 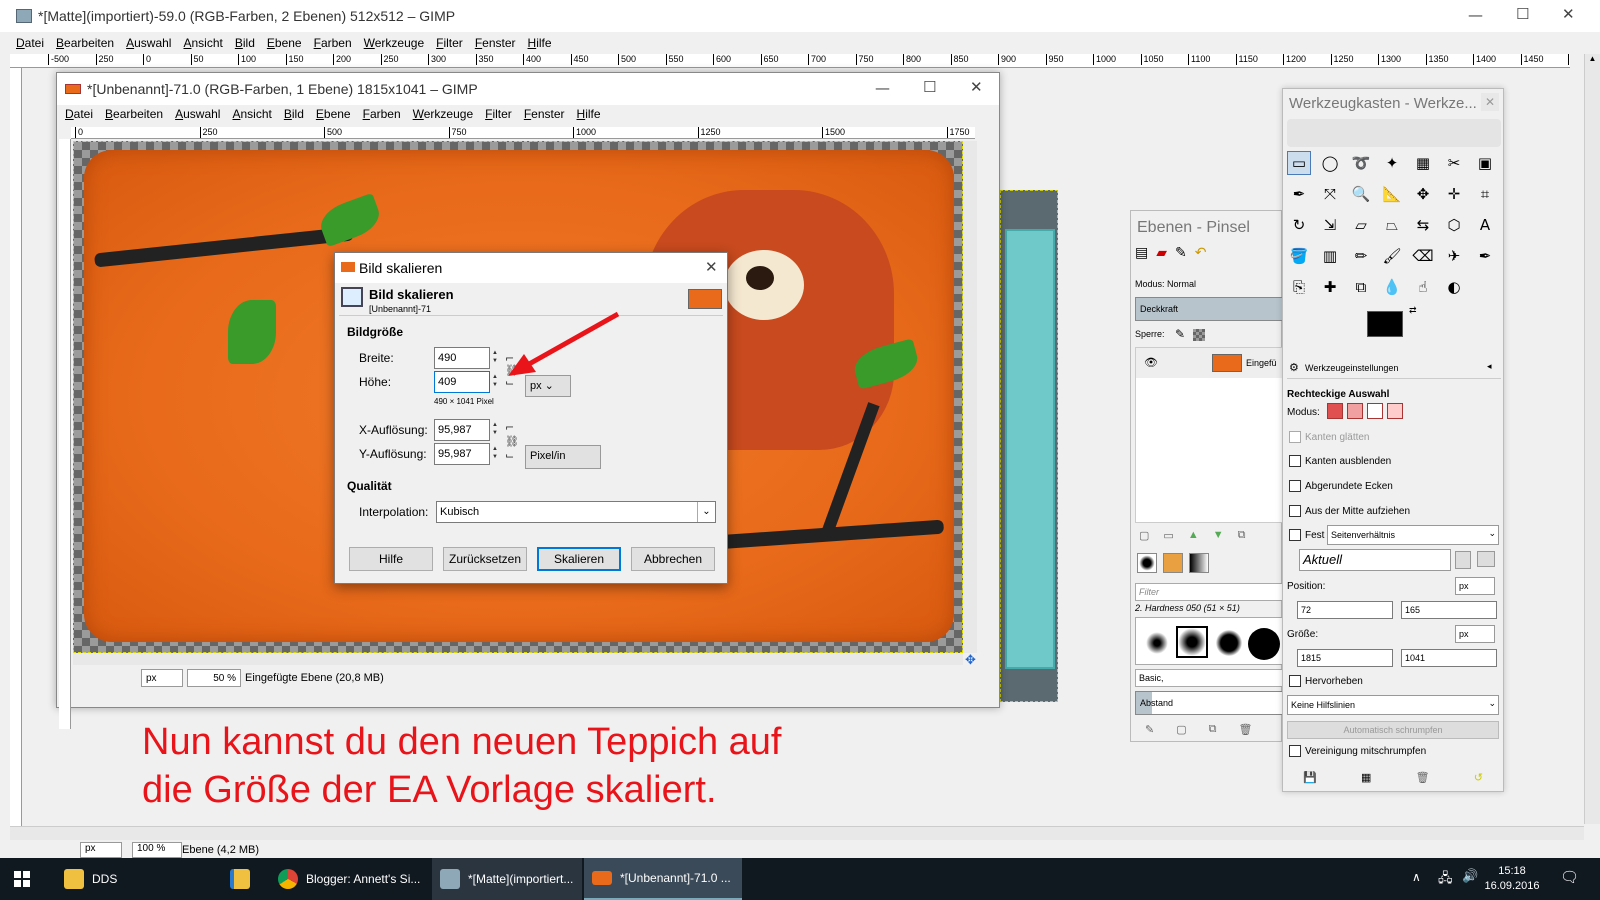 I want to click on move-icon: ✥, so click(x=1423, y=194).